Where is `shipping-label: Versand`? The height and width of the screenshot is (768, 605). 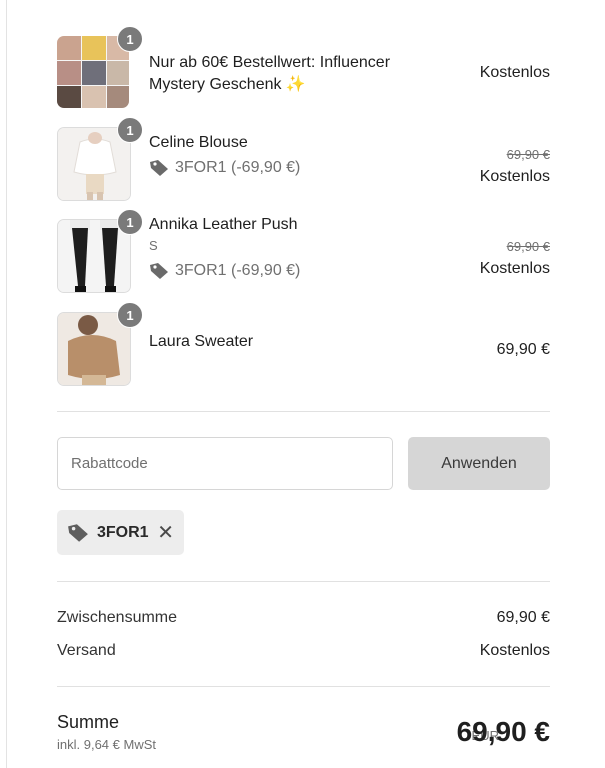 shipping-label: Versand is located at coordinates (86, 650).